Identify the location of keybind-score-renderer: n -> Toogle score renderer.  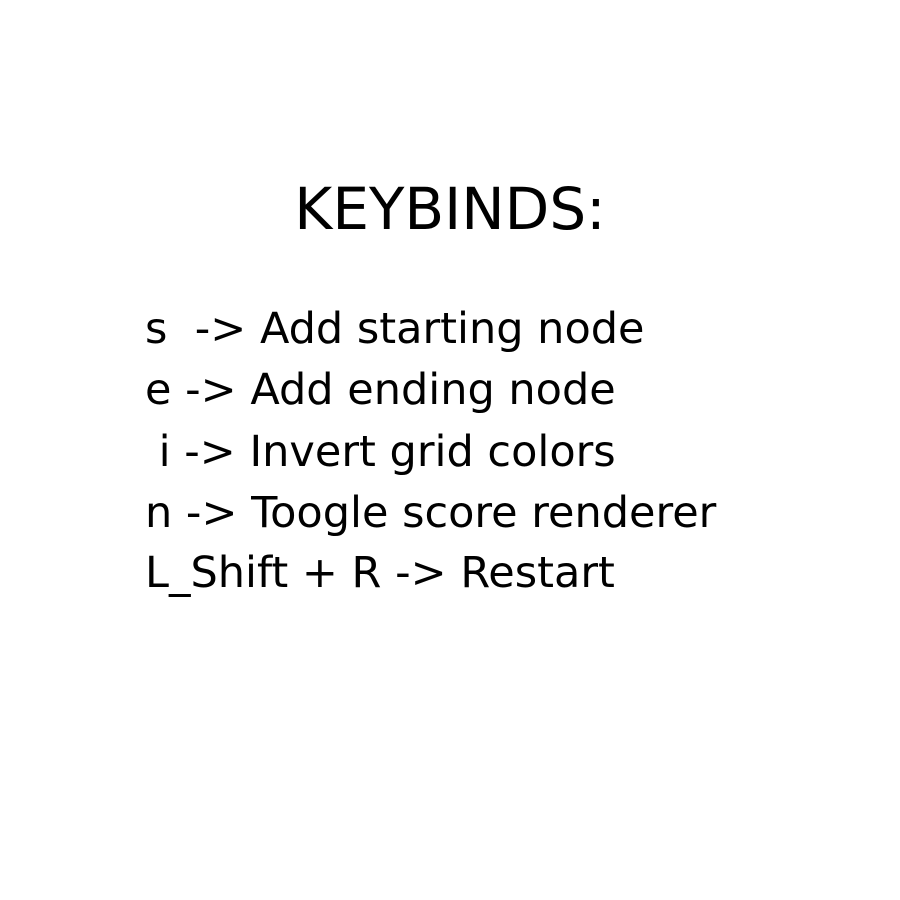
(431, 513).